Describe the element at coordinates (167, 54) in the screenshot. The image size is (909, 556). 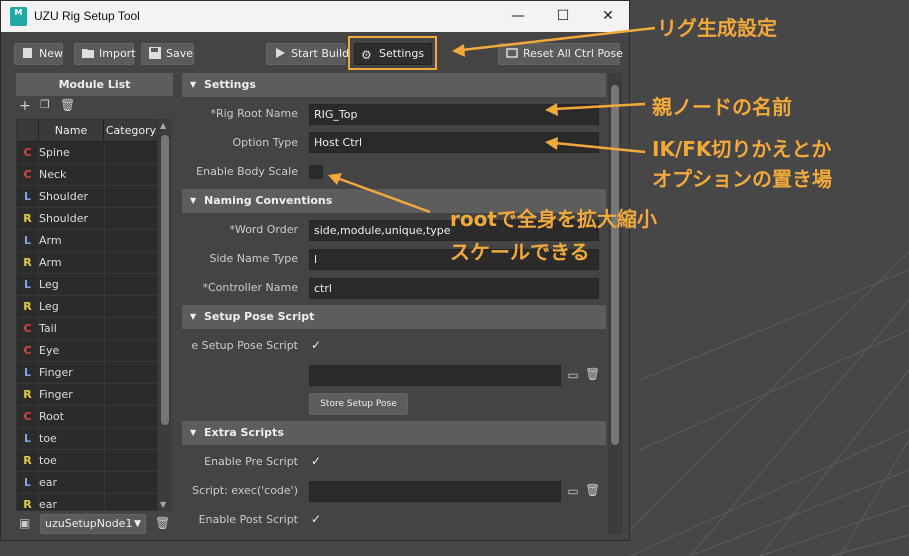
I see `save-button: Save` at that location.